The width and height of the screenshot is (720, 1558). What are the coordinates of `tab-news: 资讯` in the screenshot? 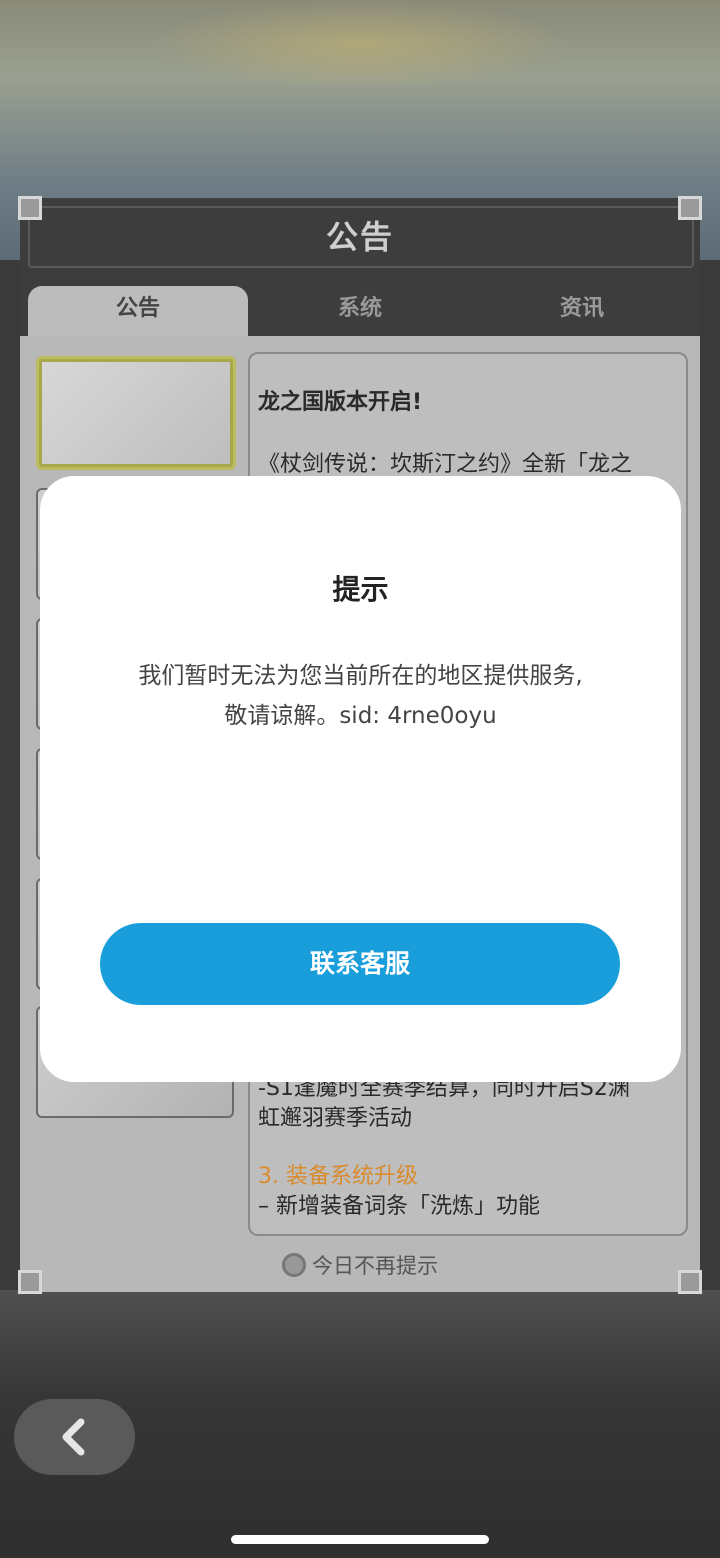 It's located at (582, 311).